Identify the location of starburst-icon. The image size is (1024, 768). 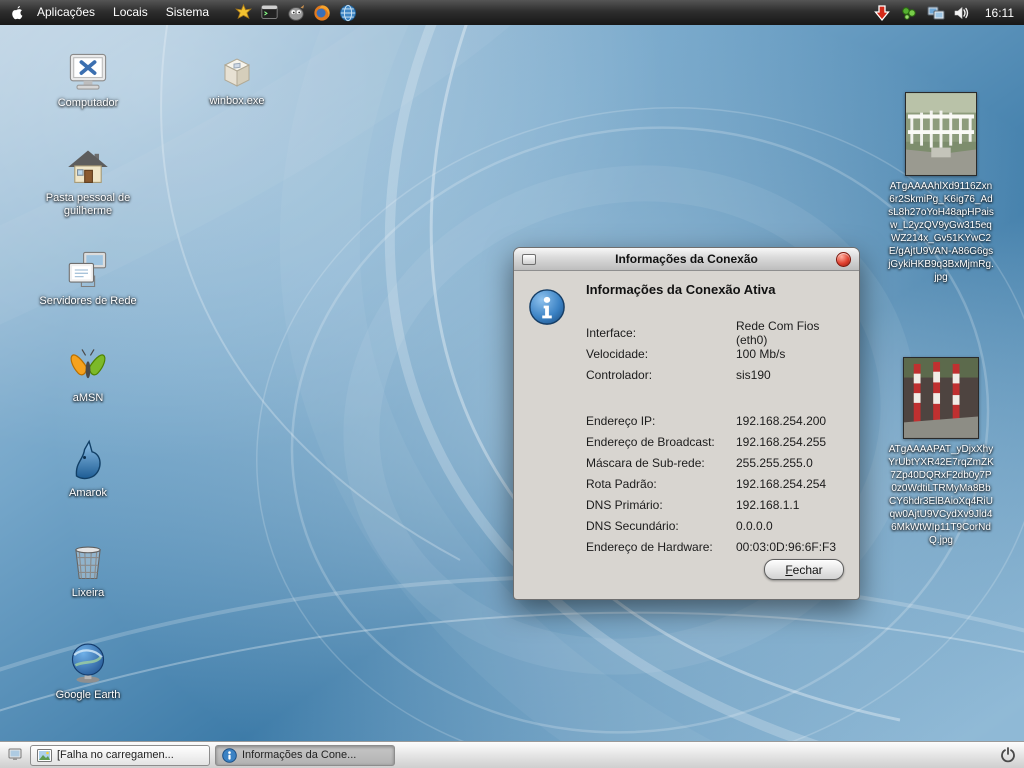
(244, 11).